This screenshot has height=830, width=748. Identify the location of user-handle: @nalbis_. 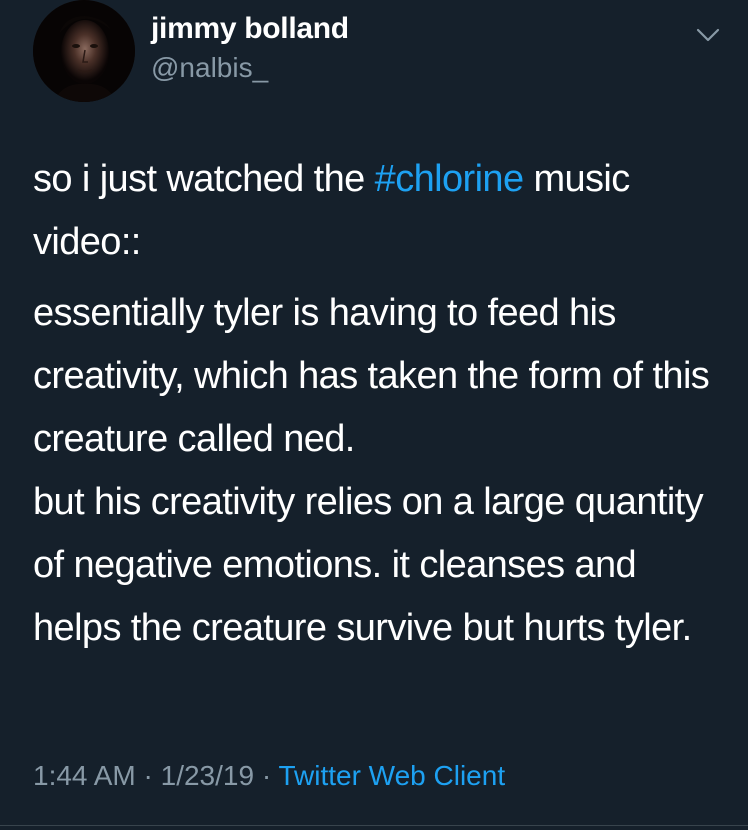
(209, 68).